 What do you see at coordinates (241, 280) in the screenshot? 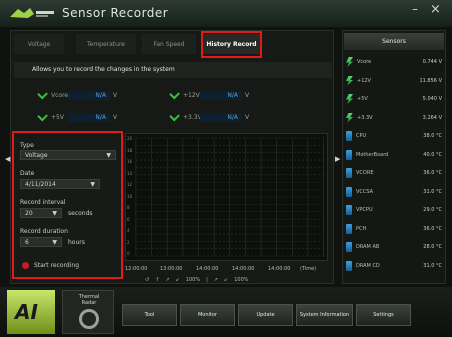
I see `zoom-y-value: 100%` at bounding box center [241, 280].